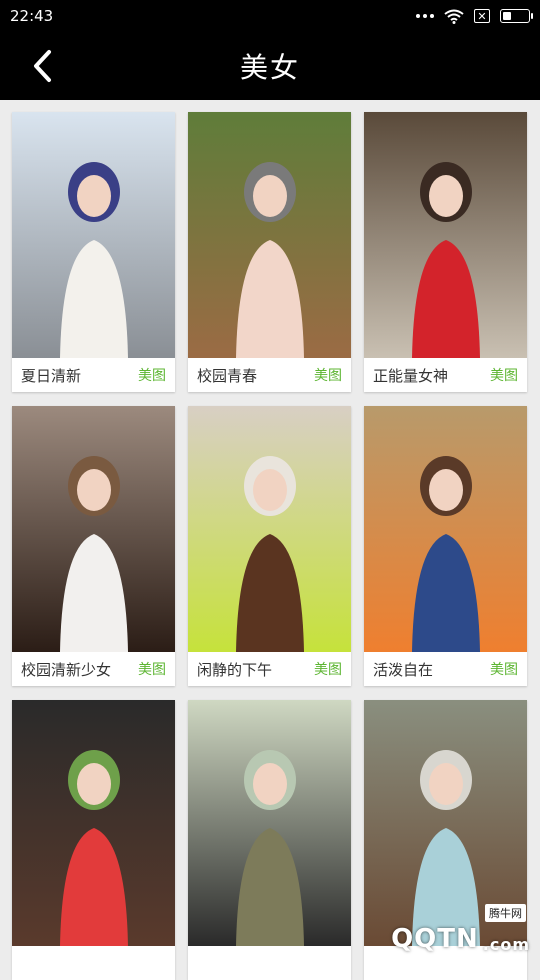  I want to click on chevron-left-icon, so click(42, 66).